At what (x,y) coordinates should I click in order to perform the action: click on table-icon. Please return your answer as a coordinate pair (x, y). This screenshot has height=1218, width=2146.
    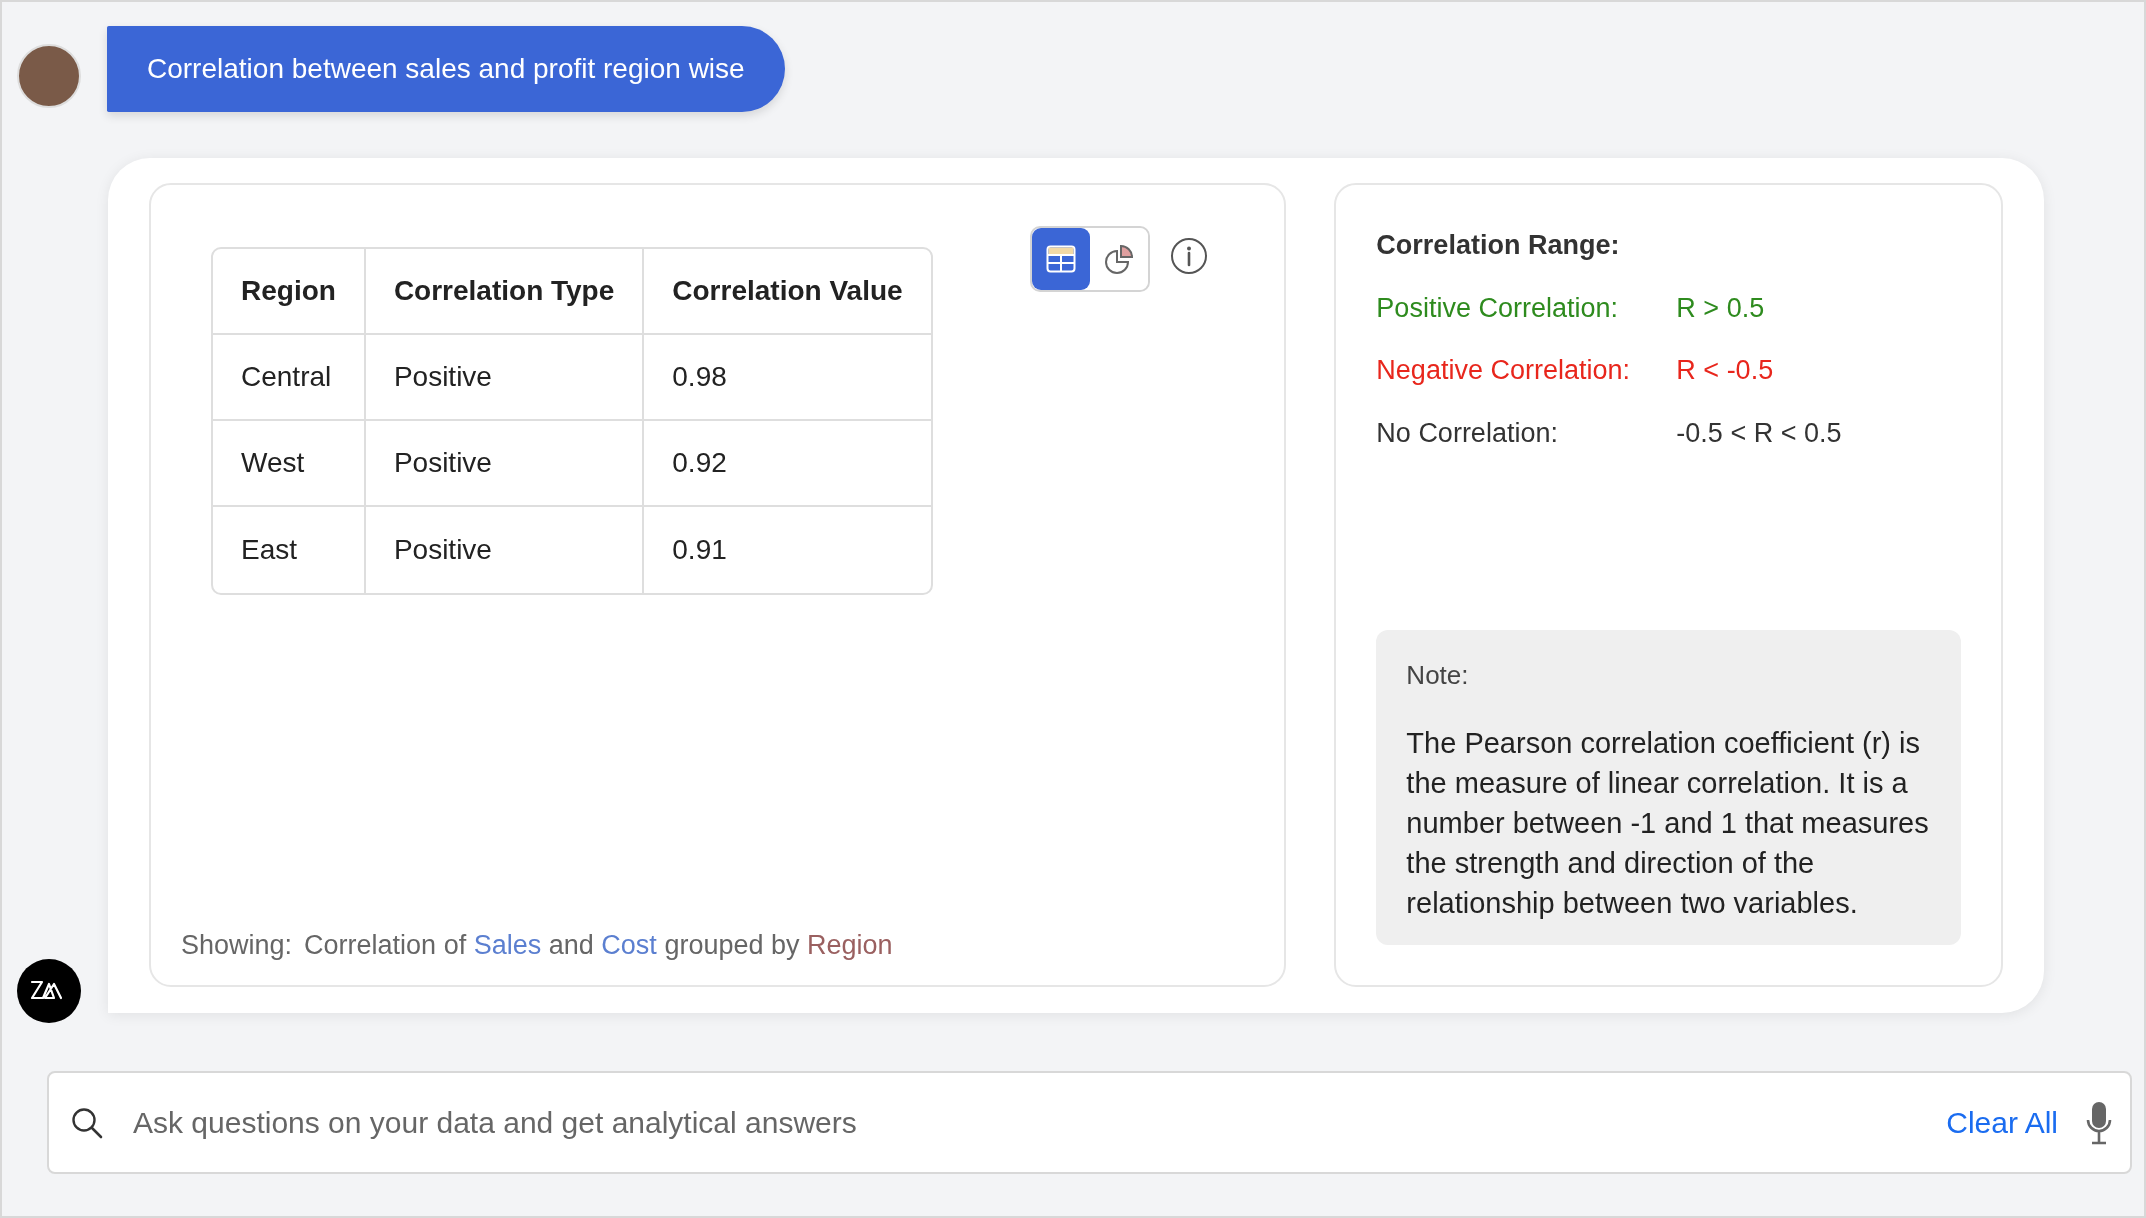
    Looking at the image, I should click on (1060, 259).